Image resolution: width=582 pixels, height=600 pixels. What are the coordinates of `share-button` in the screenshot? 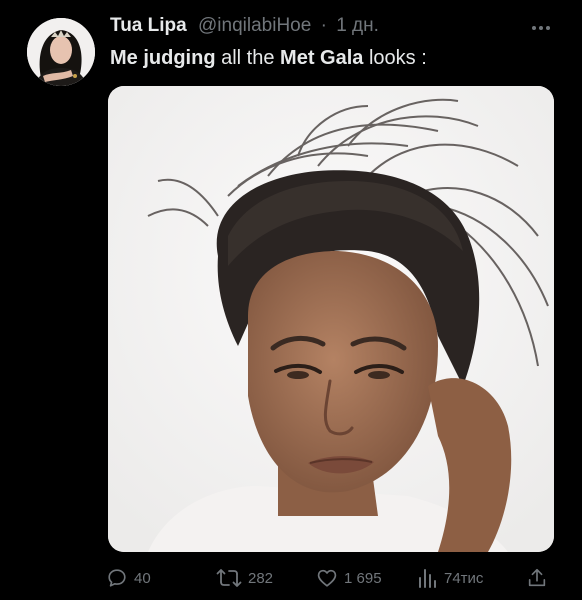 It's located at (540, 578).